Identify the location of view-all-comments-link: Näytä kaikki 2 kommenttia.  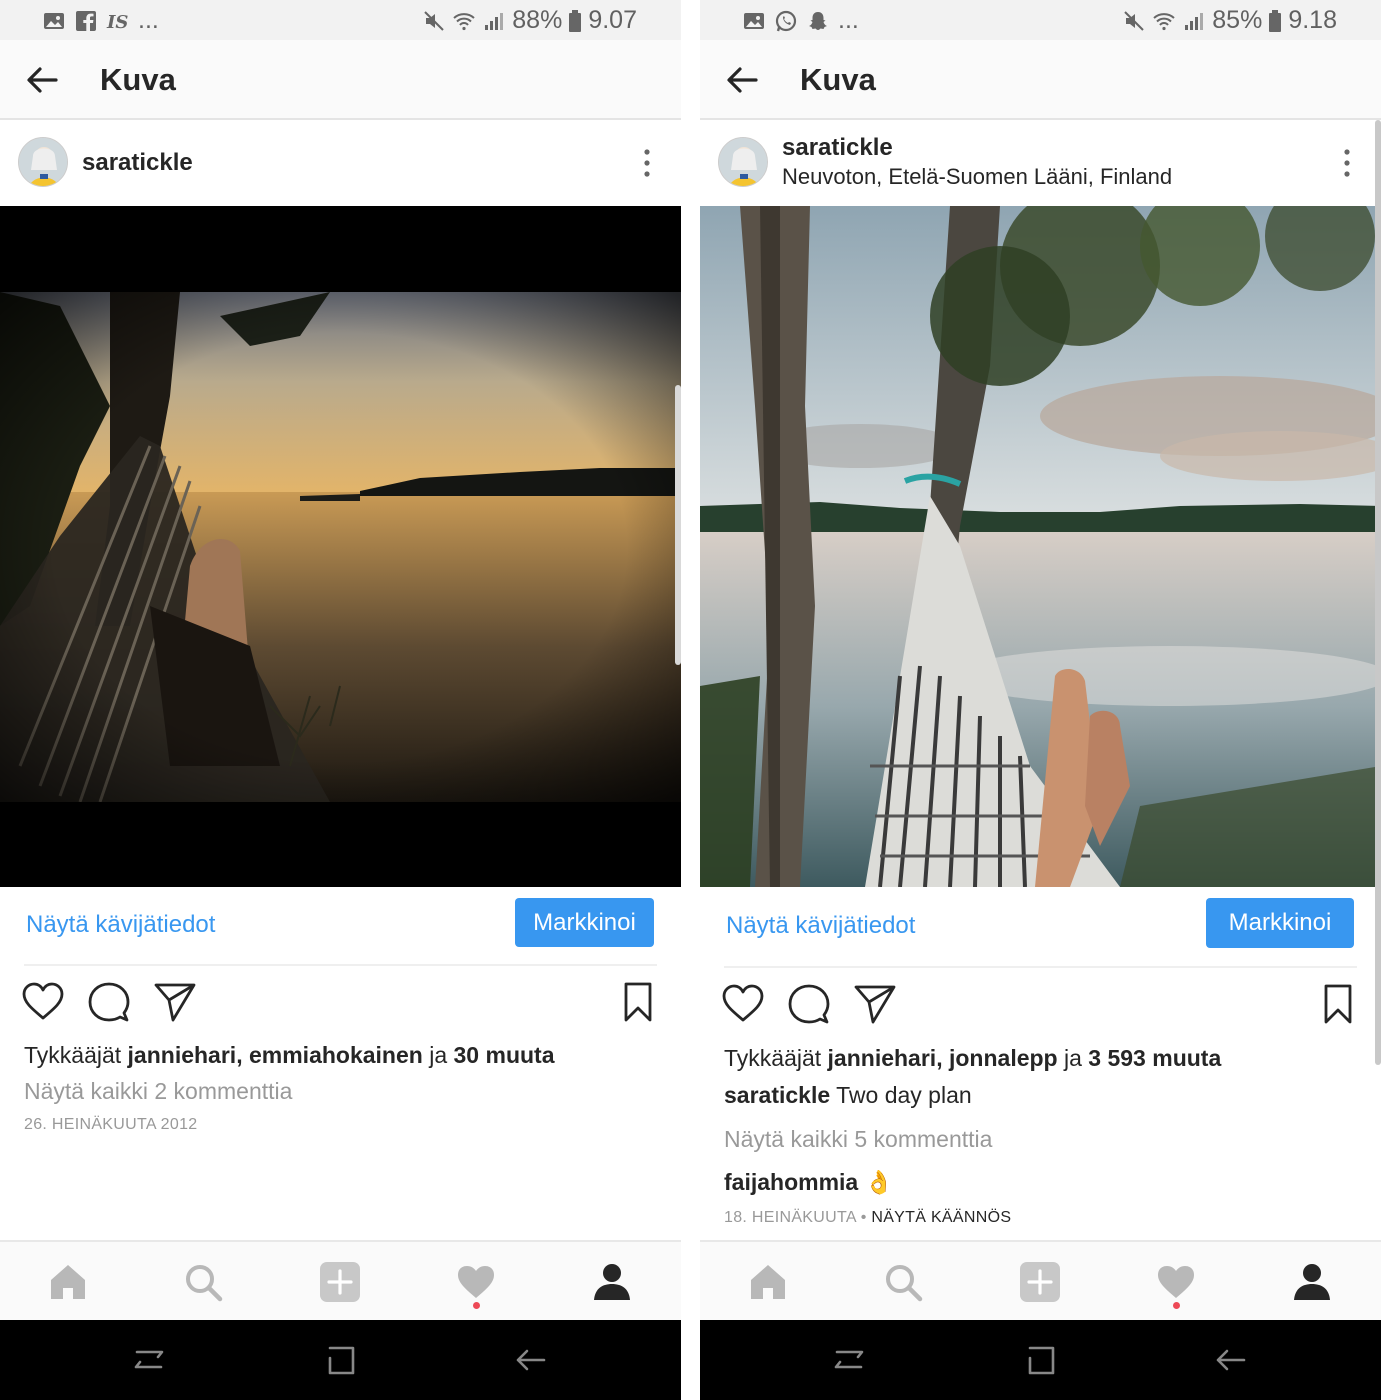
(158, 1091).